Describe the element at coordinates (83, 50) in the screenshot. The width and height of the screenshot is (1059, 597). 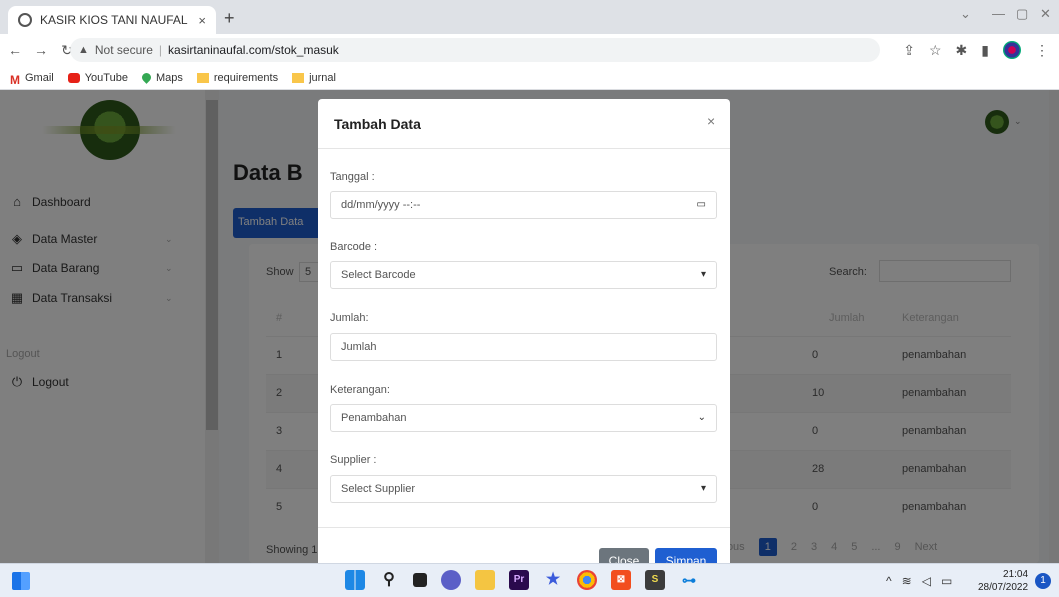
I see `warning-icon: ▲` at that location.